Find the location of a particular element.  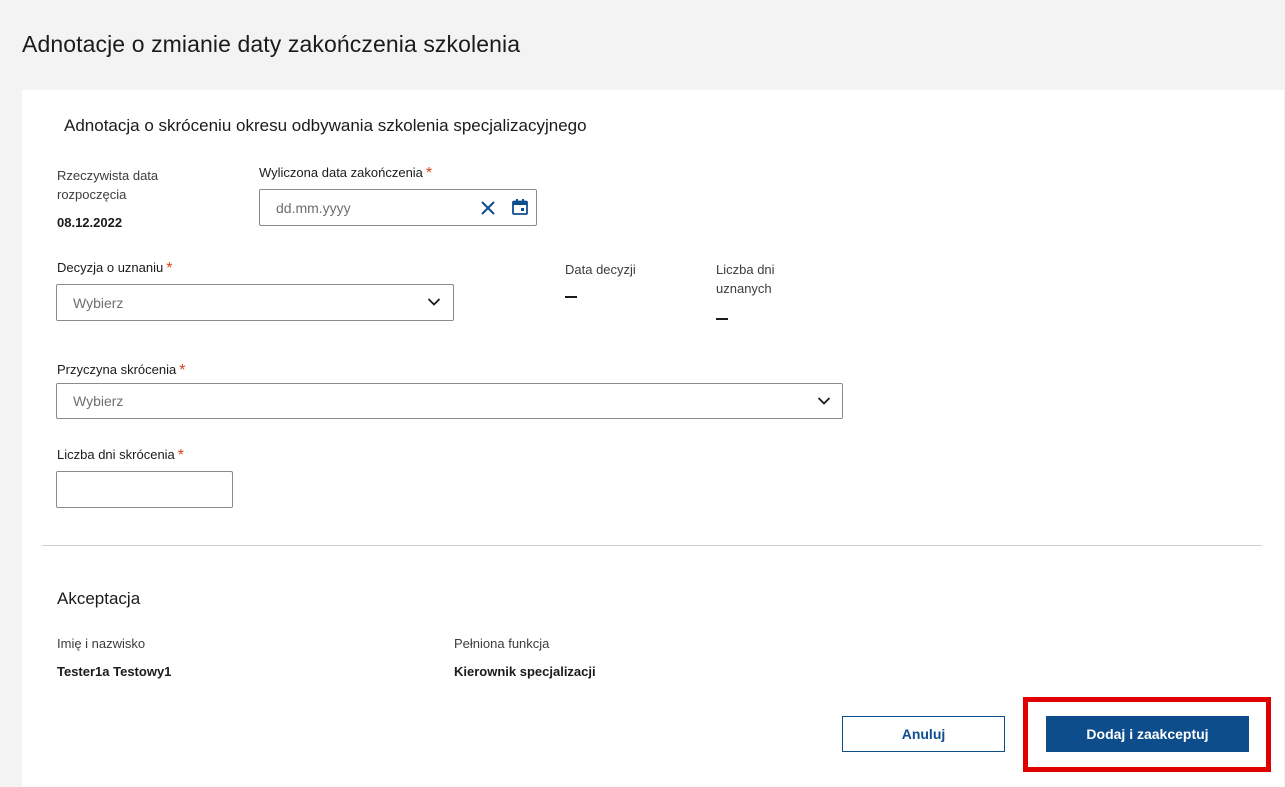

start-date-label: Rzeczywista data rozpoczęcia is located at coordinates (107, 185).